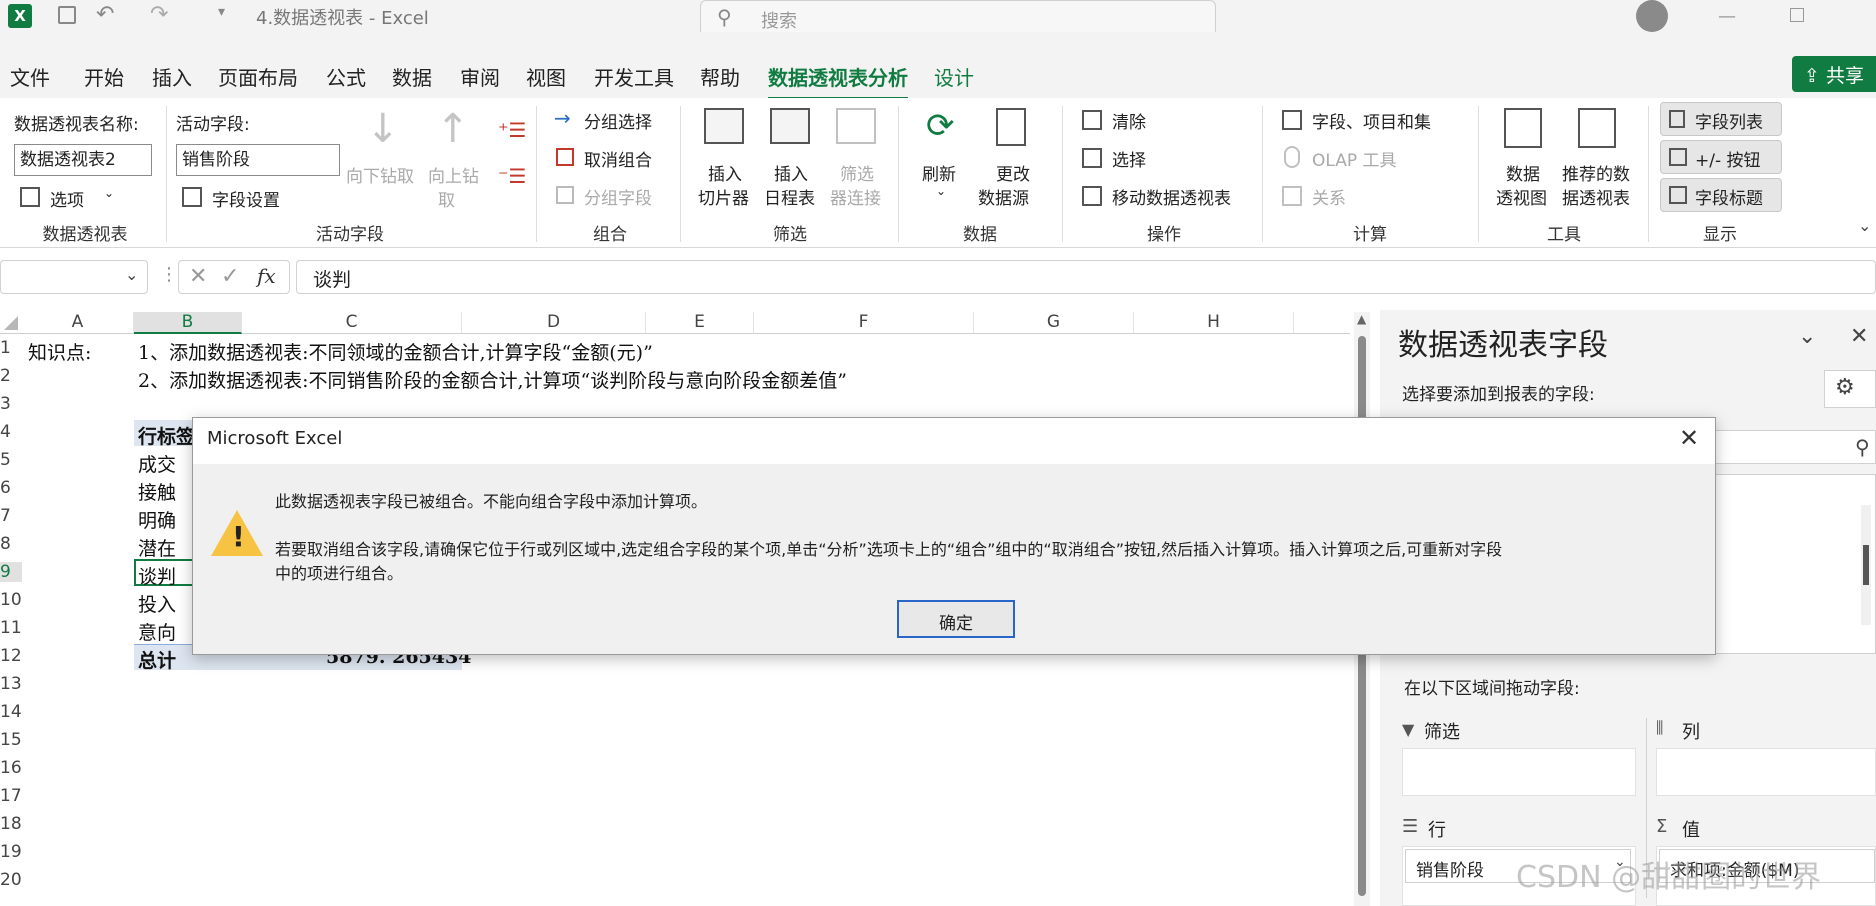 This screenshot has height=906, width=1876. Describe the element at coordinates (1859, 336) in the screenshot. I see `close-pane-icon: ✕` at that location.